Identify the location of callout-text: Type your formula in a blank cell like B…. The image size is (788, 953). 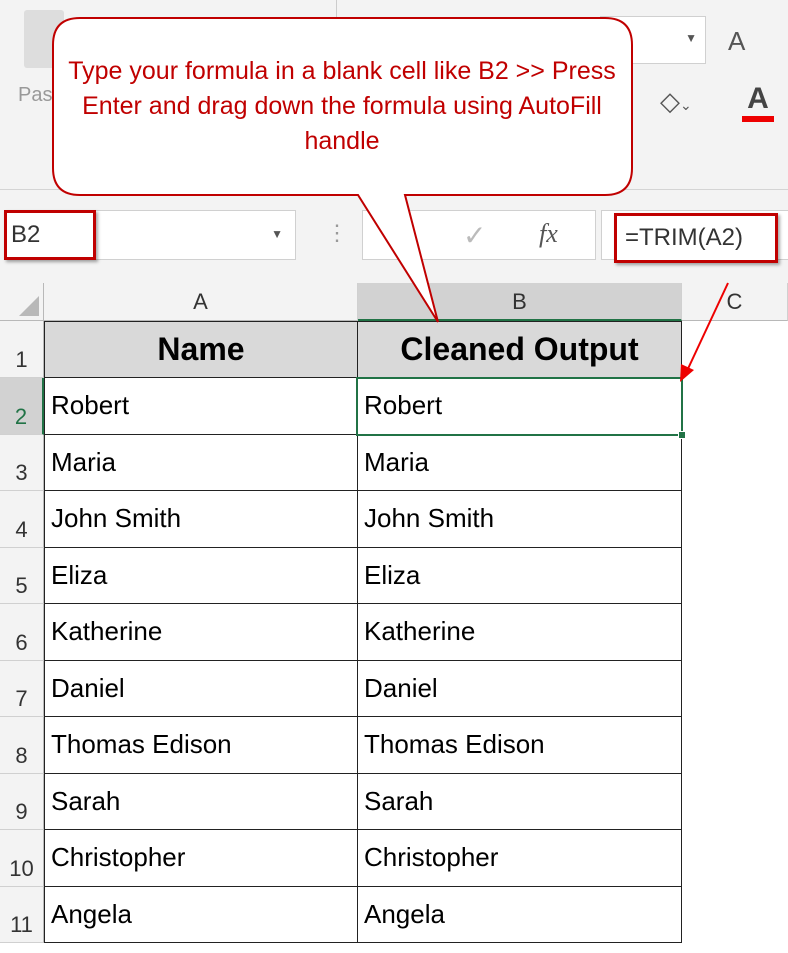
(342, 106).